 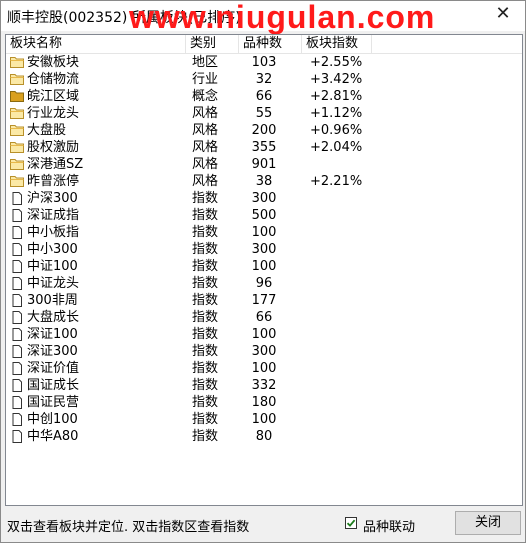 I want to click on sector-name: 中创100, so click(x=52, y=419).